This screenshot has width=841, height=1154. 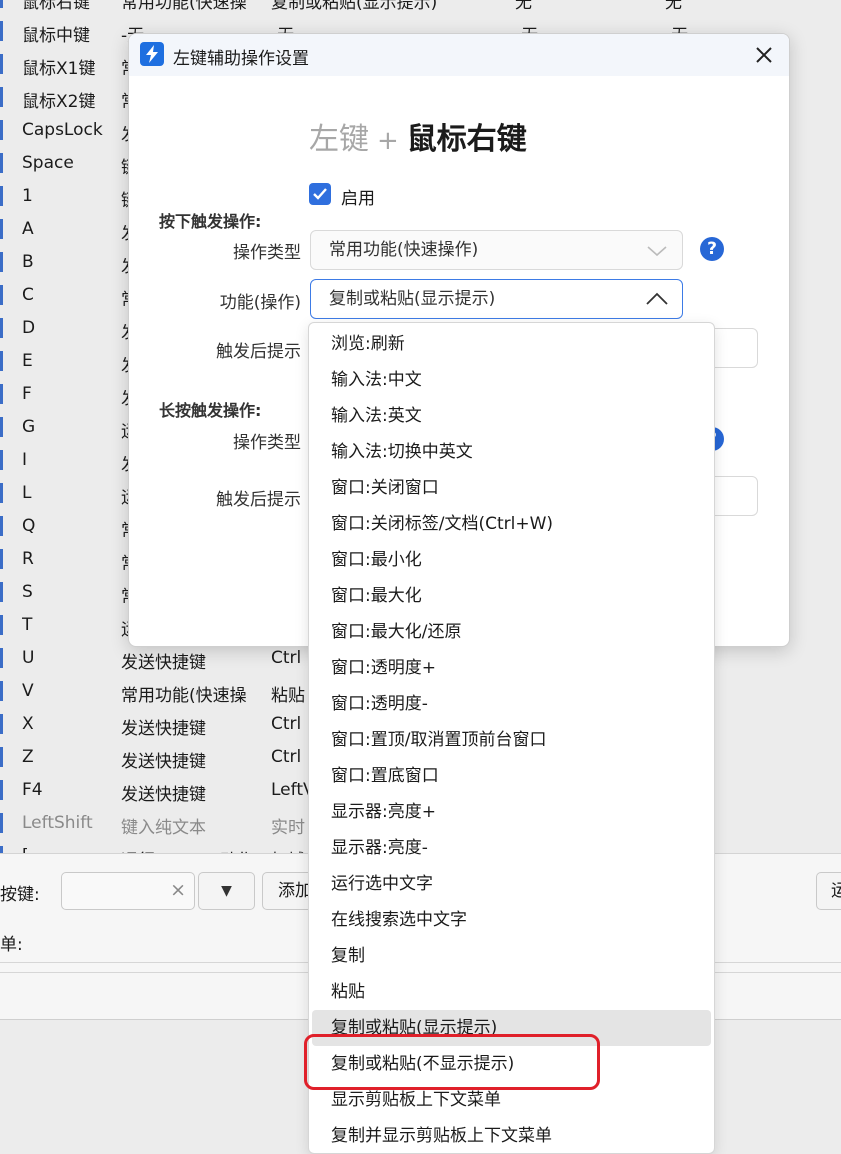 I want to click on dropdown-option: 输入法:英文, so click(x=511, y=416).